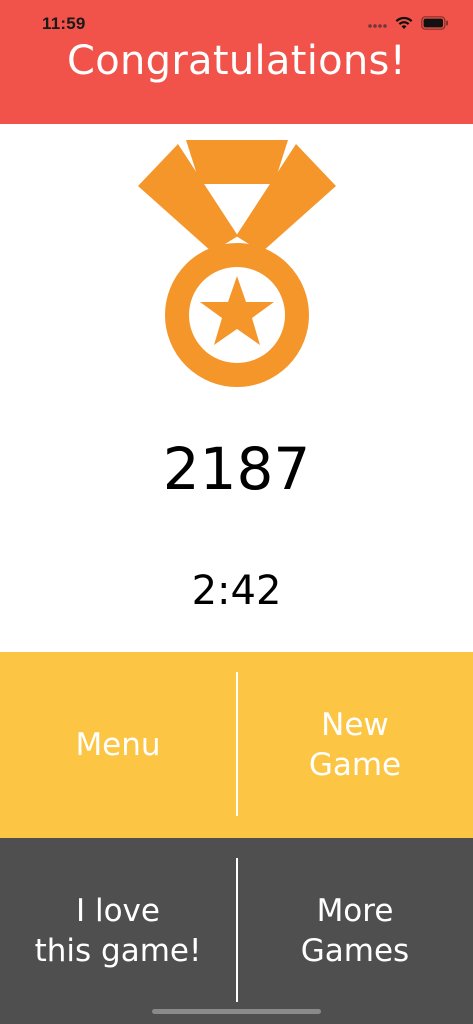 The width and height of the screenshot is (473, 1024). What do you see at coordinates (118, 745) in the screenshot?
I see `menu-button: Menu` at bounding box center [118, 745].